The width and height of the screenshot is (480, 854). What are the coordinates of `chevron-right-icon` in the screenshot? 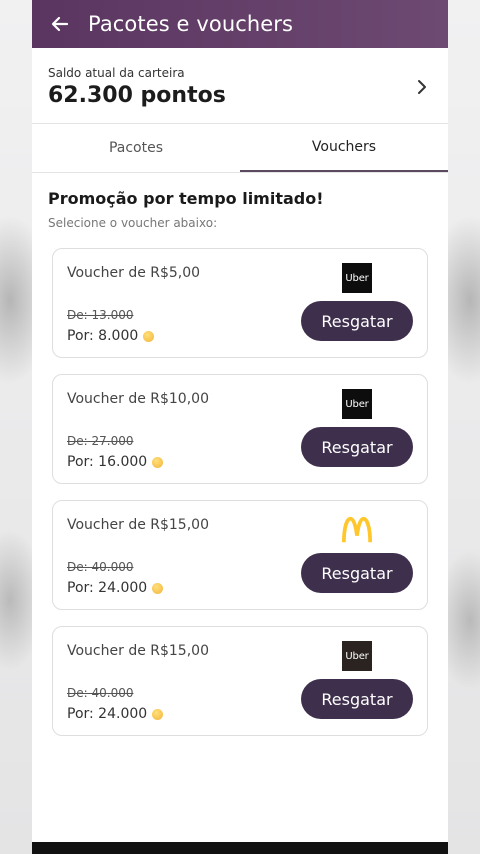 It's located at (422, 89).